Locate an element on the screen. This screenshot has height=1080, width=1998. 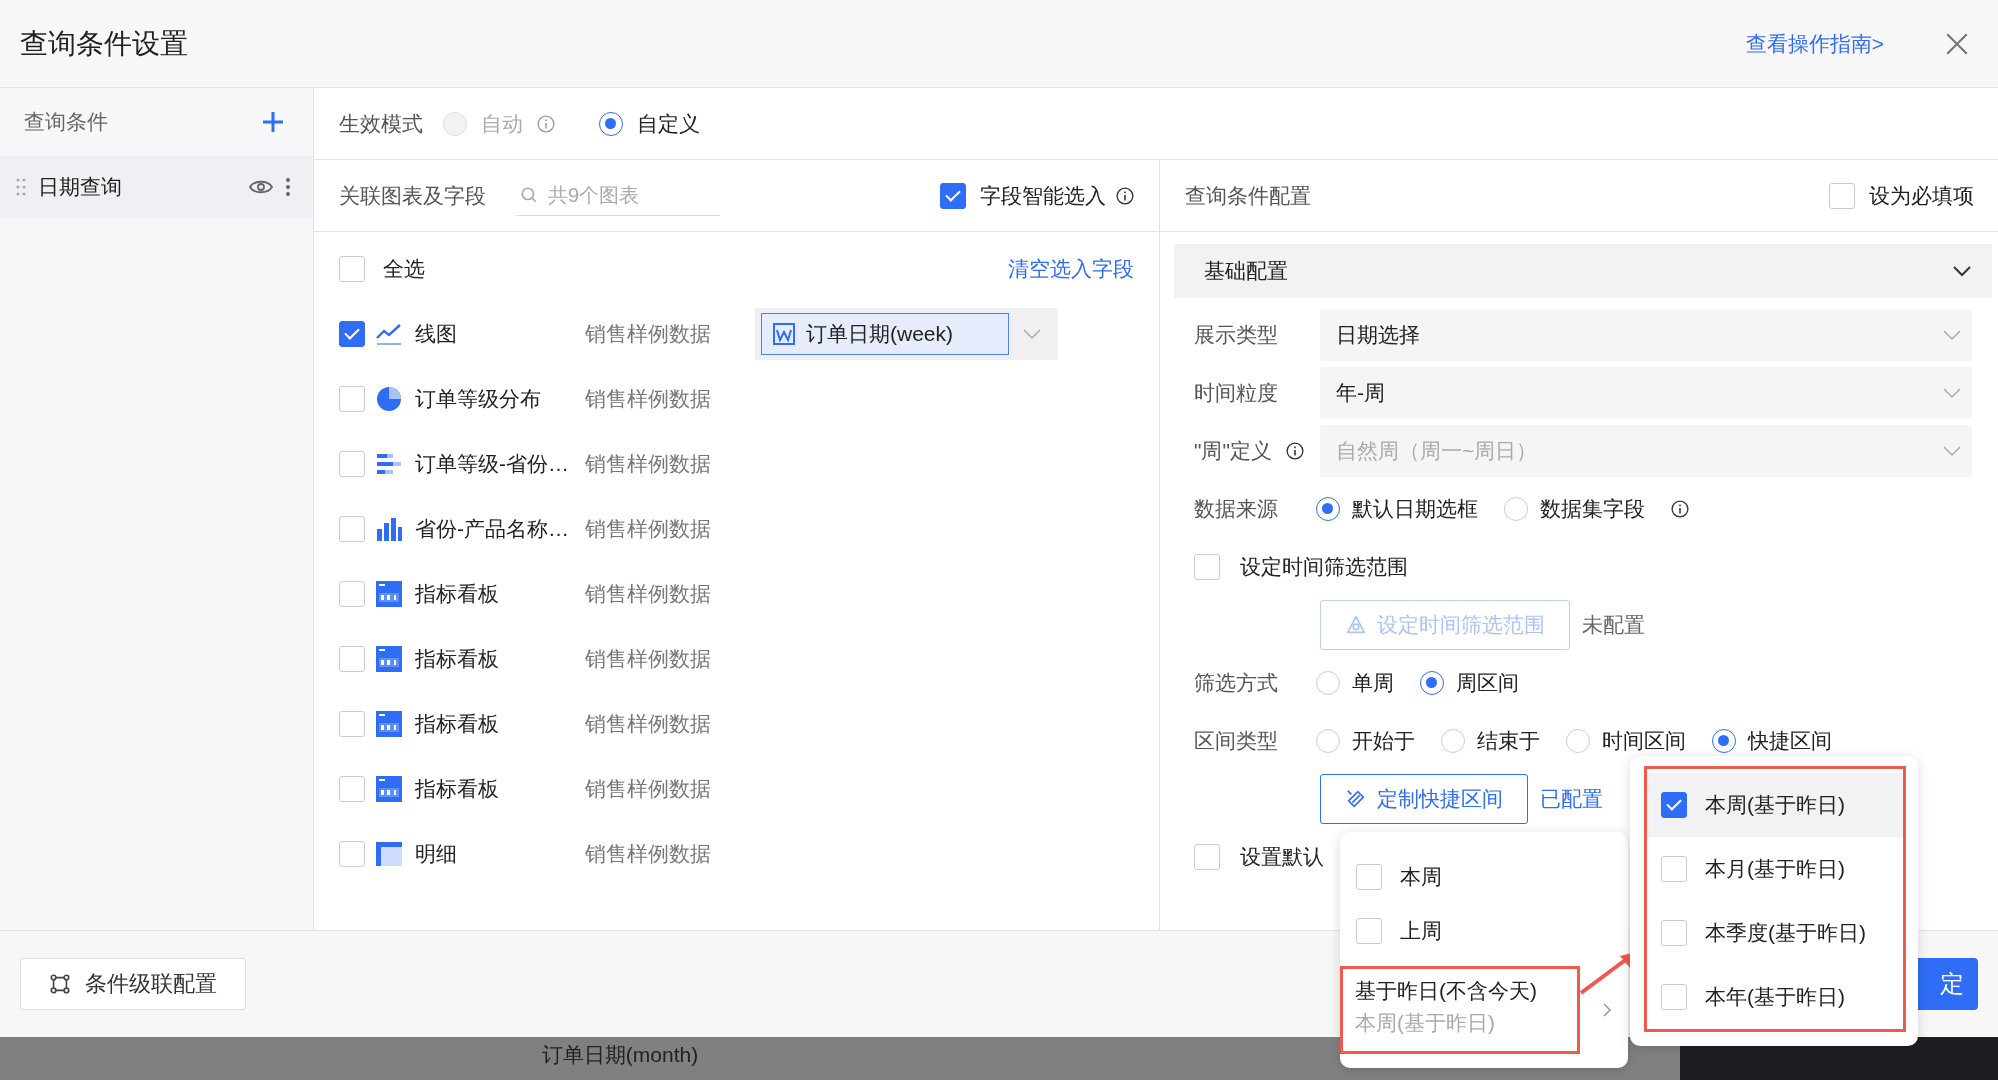
submenu-entry: 基于昨日(不含今天) 本周(基于昨日) is located at coordinates (1460, 1010).